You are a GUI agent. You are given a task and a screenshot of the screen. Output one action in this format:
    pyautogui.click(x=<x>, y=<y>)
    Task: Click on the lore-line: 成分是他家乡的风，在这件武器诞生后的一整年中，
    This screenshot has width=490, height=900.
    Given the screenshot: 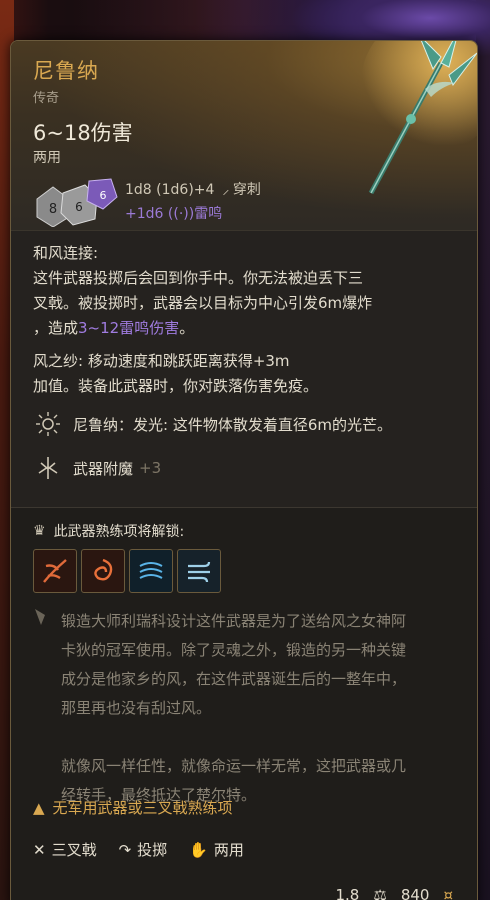 What is the action you would take?
    pyautogui.click(x=234, y=679)
    